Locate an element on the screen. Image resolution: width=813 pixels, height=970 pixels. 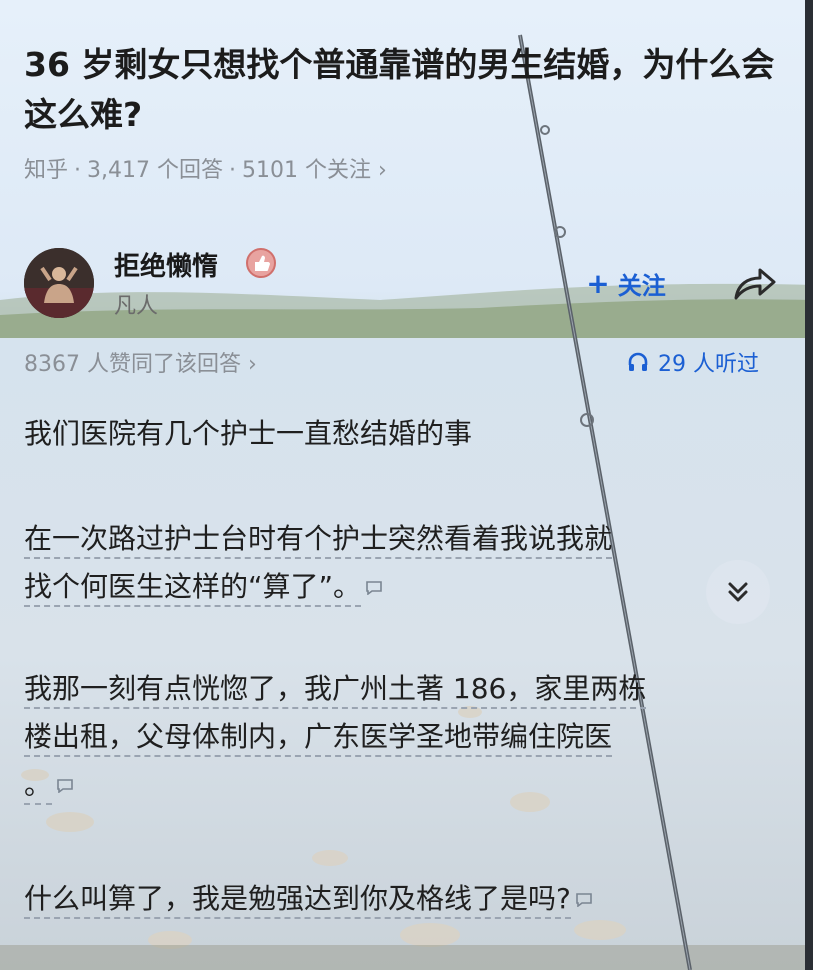
author-name: 拒绝懒惰 is located at coordinates (166, 264).